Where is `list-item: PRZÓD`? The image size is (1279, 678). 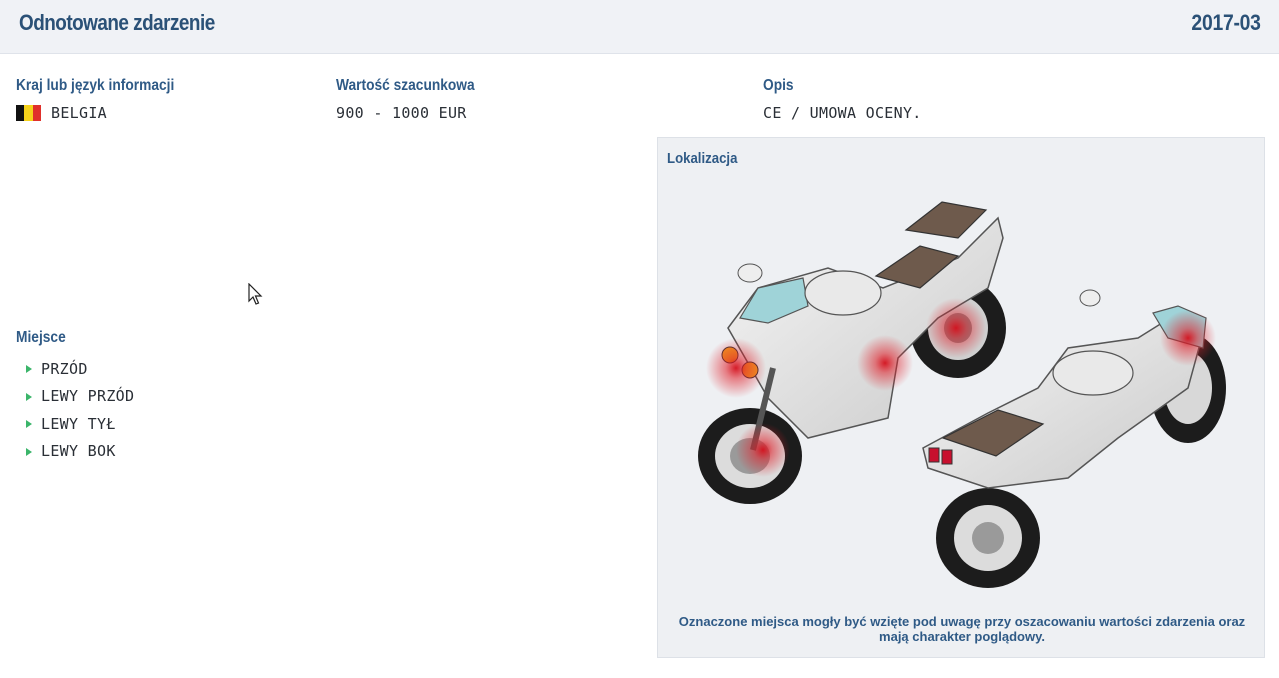 list-item: PRZÓD is located at coordinates (80, 369).